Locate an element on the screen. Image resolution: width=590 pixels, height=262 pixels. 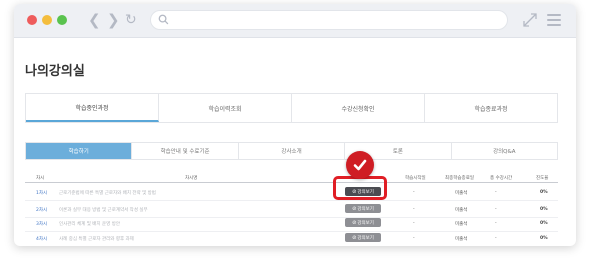
page-title: 나의강의실 is located at coordinates (55, 71).